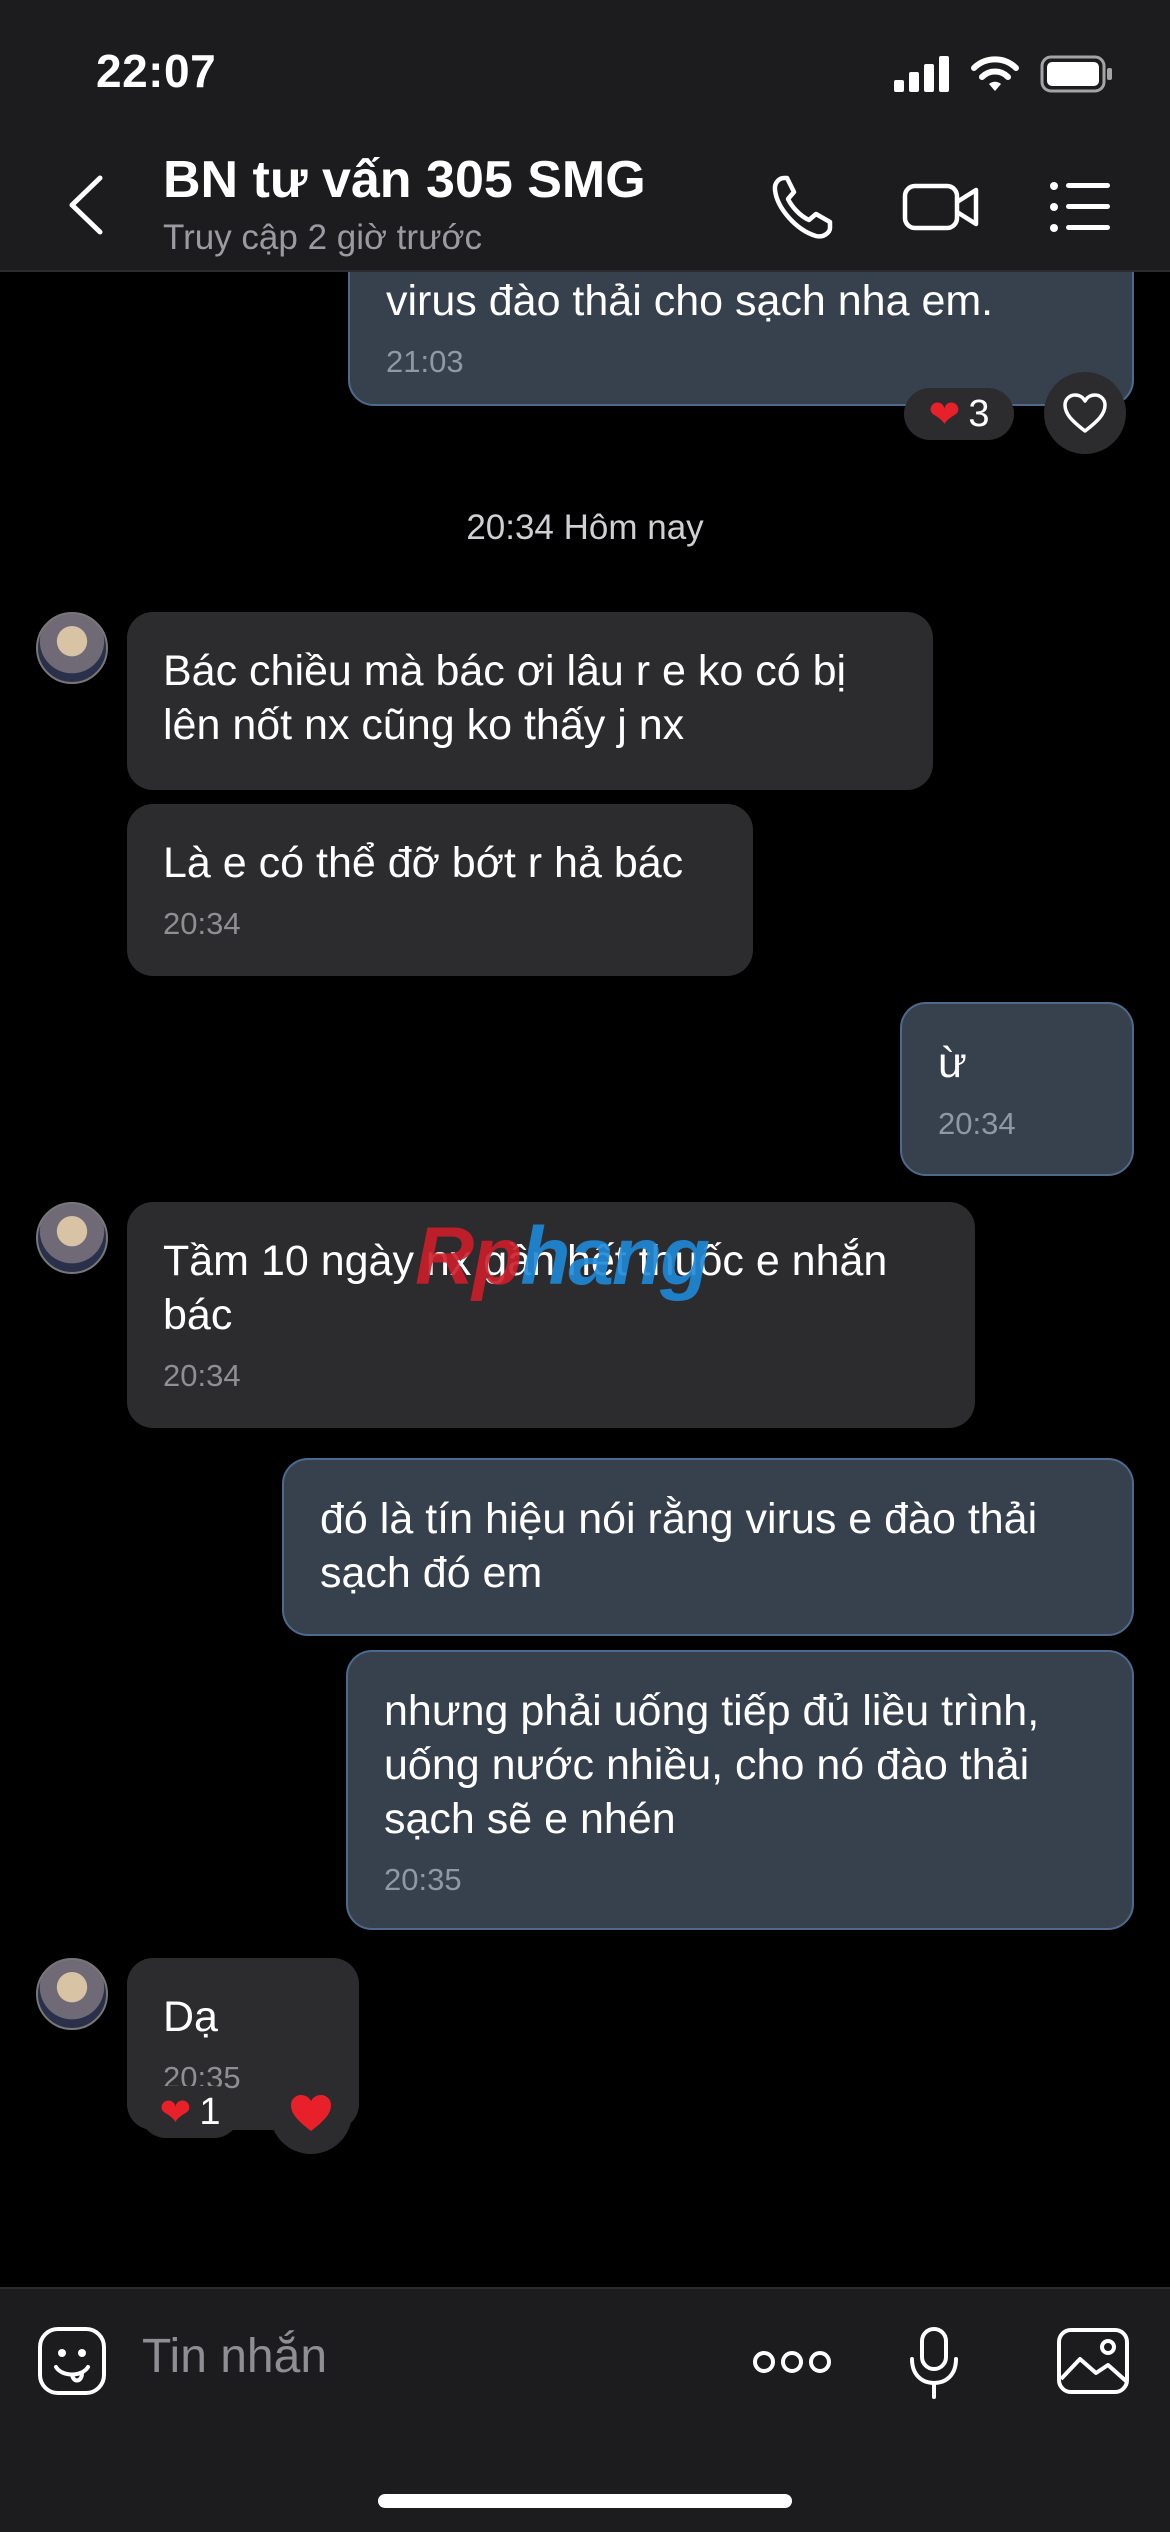 The image size is (1170, 2532). I want to click on message-text: ừ, so click(952, 1063).